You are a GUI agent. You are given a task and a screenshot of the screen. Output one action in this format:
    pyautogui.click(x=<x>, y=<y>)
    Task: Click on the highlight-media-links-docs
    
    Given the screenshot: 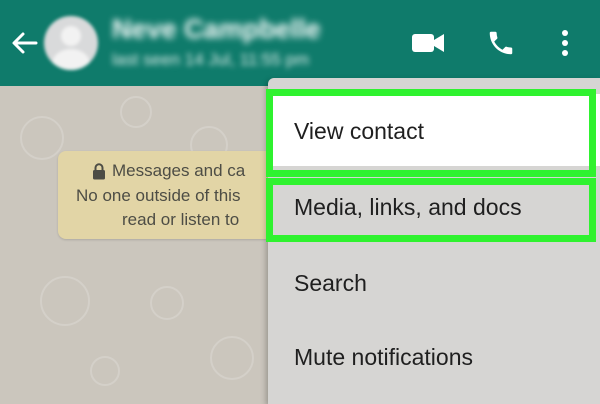 What is the action you would take?
    pyautogui.click(x=431, y=210)
    